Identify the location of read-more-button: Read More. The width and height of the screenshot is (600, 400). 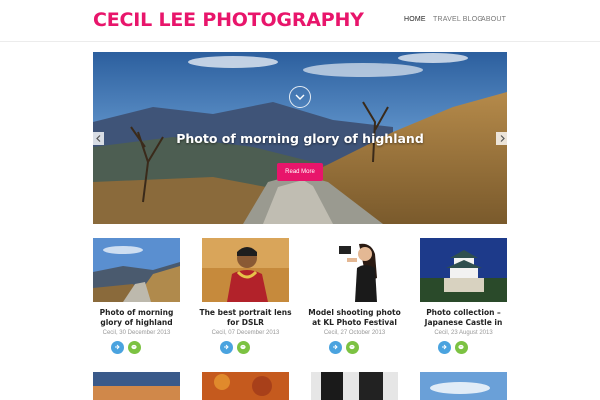
(300, 172).